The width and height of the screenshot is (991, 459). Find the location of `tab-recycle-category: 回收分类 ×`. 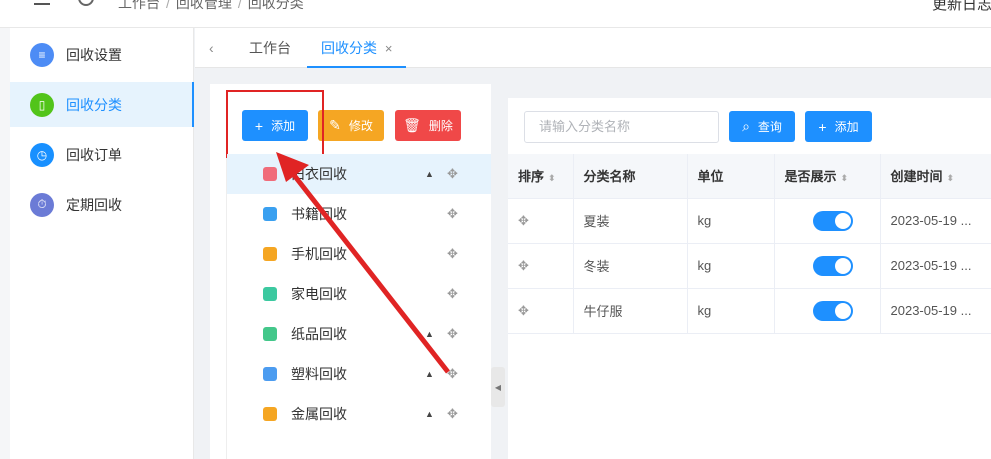

tab-recycle-category: 回收分类 × is located at coordinates (357, 48).